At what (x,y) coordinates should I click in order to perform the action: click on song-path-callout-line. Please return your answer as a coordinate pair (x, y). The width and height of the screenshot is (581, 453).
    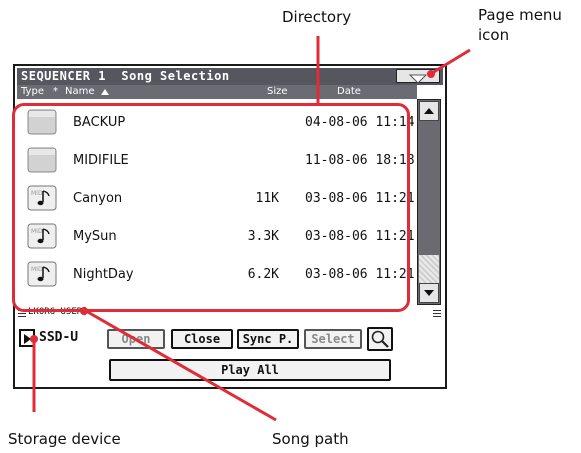
    Looking at the image, I should click on (181, 365).